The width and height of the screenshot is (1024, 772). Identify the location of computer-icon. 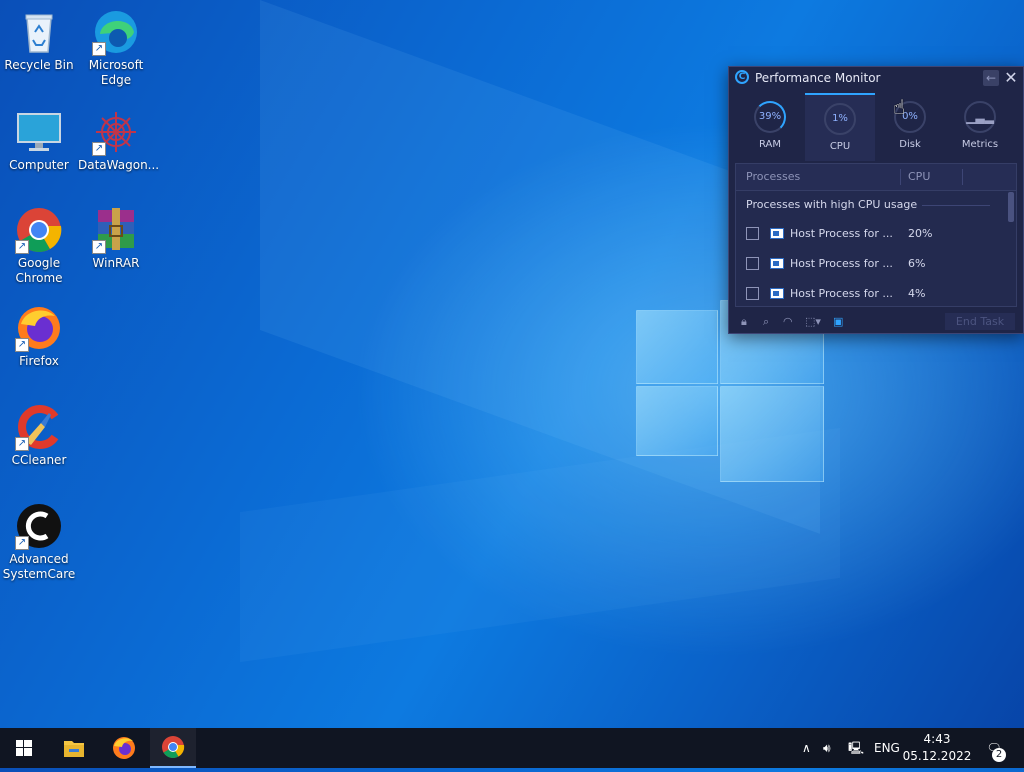
(39, 132).